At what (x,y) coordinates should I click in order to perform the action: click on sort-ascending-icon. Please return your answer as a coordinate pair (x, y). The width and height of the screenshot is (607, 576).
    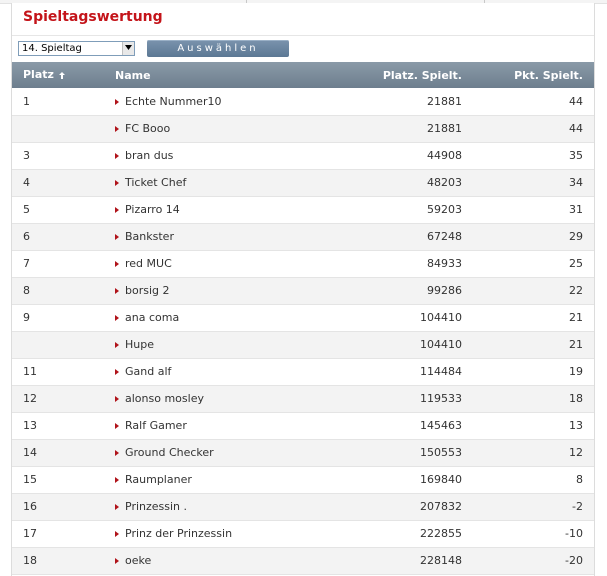
    Looking at the image, I should click on (61, 75).